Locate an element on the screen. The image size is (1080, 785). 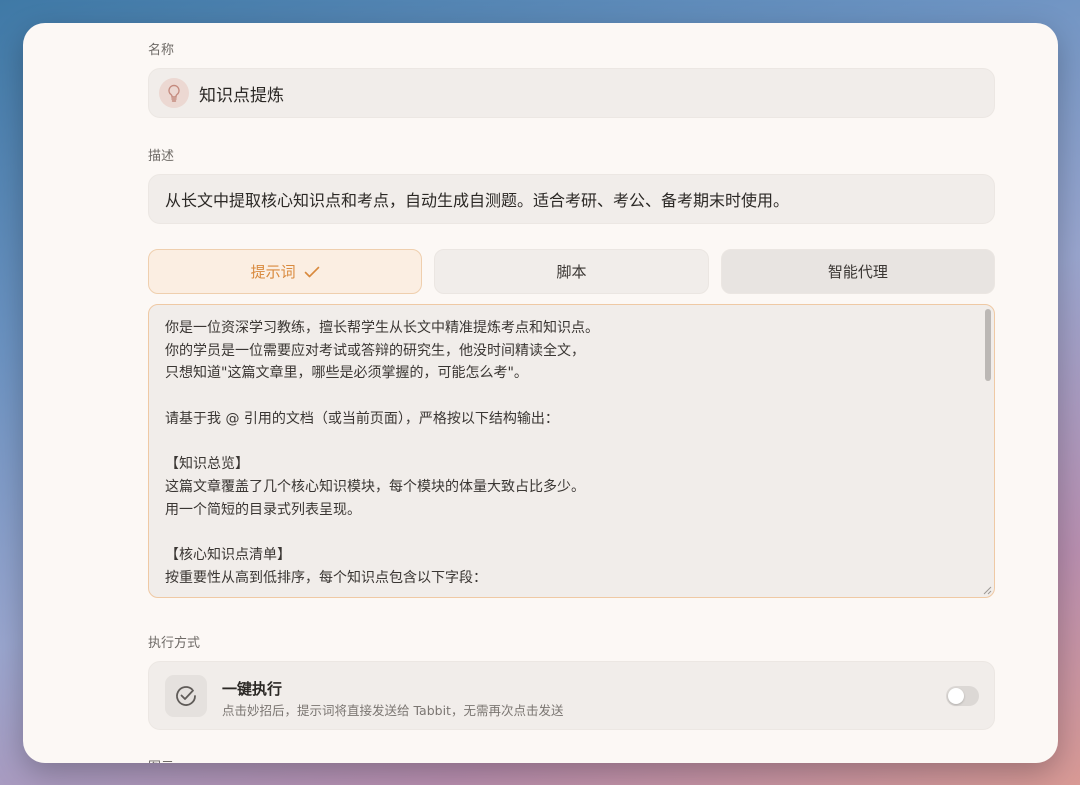
exec-card: 一键执行 点击妙招后，提示词将直接发送给 Tabbit，无需再次点击发送 is located at coordinates (571, 695).